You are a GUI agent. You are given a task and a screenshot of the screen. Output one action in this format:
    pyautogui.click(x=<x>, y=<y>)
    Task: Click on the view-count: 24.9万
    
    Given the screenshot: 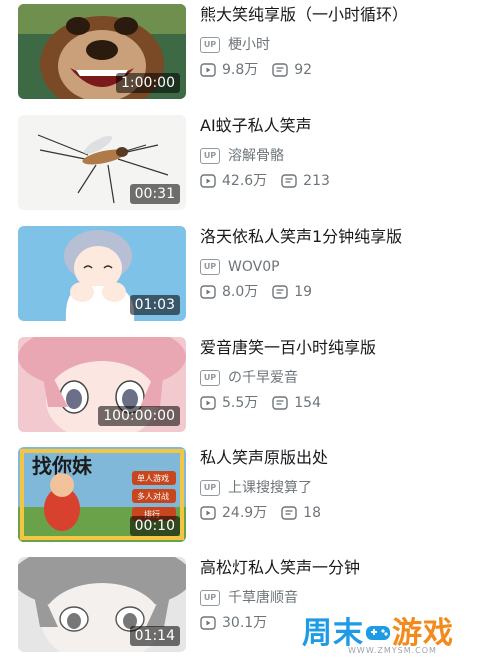 What is the action you would take?
    pyautogui.click(x=245, y=513)
    